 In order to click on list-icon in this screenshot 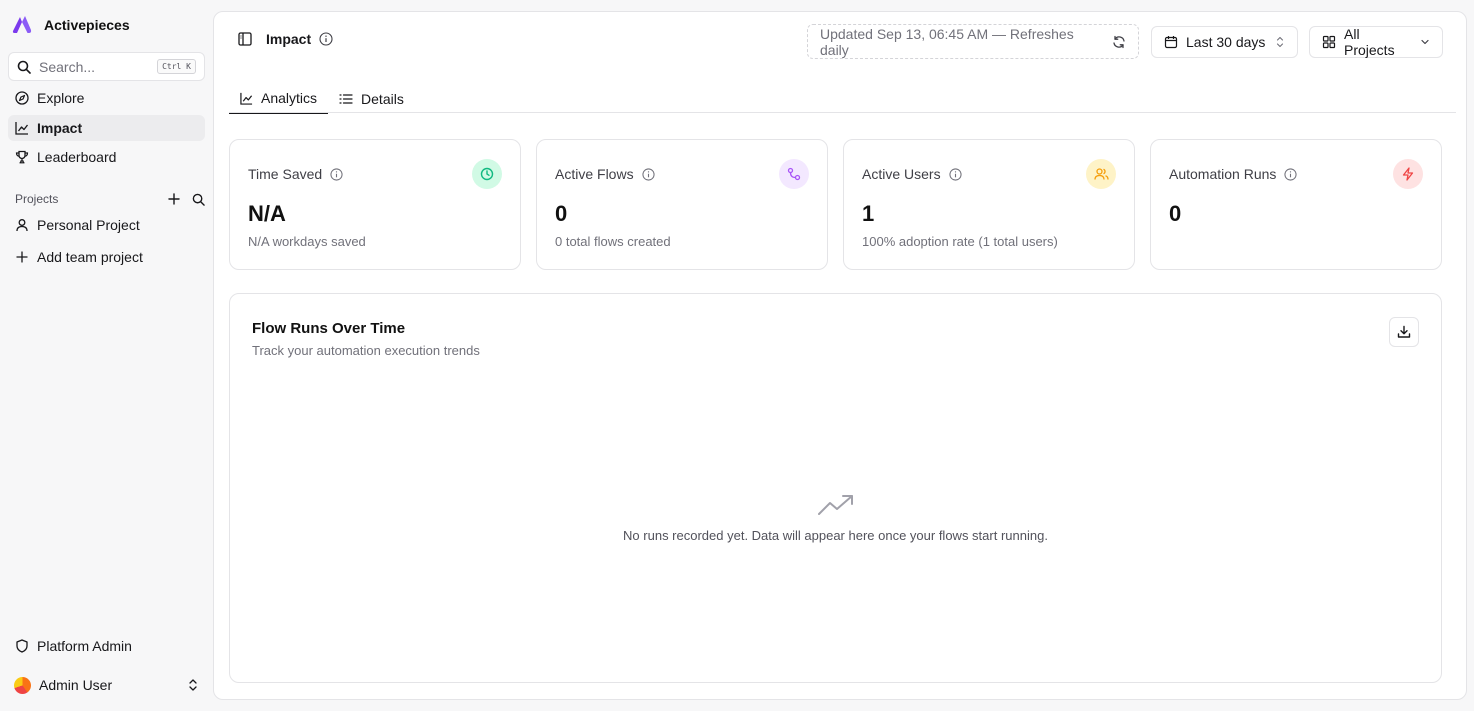, I will do `click(346, 99)`.